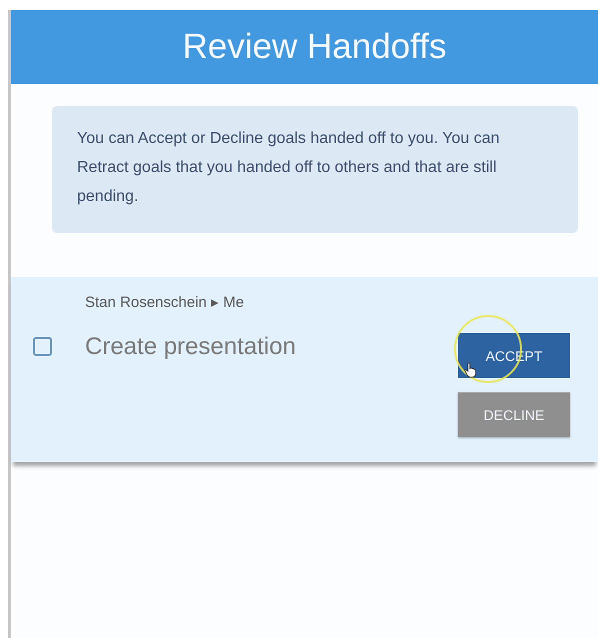  Describe the element at coordinates (191, 347) in the screenshot. I see `goal-title: Create presentation` at that location.